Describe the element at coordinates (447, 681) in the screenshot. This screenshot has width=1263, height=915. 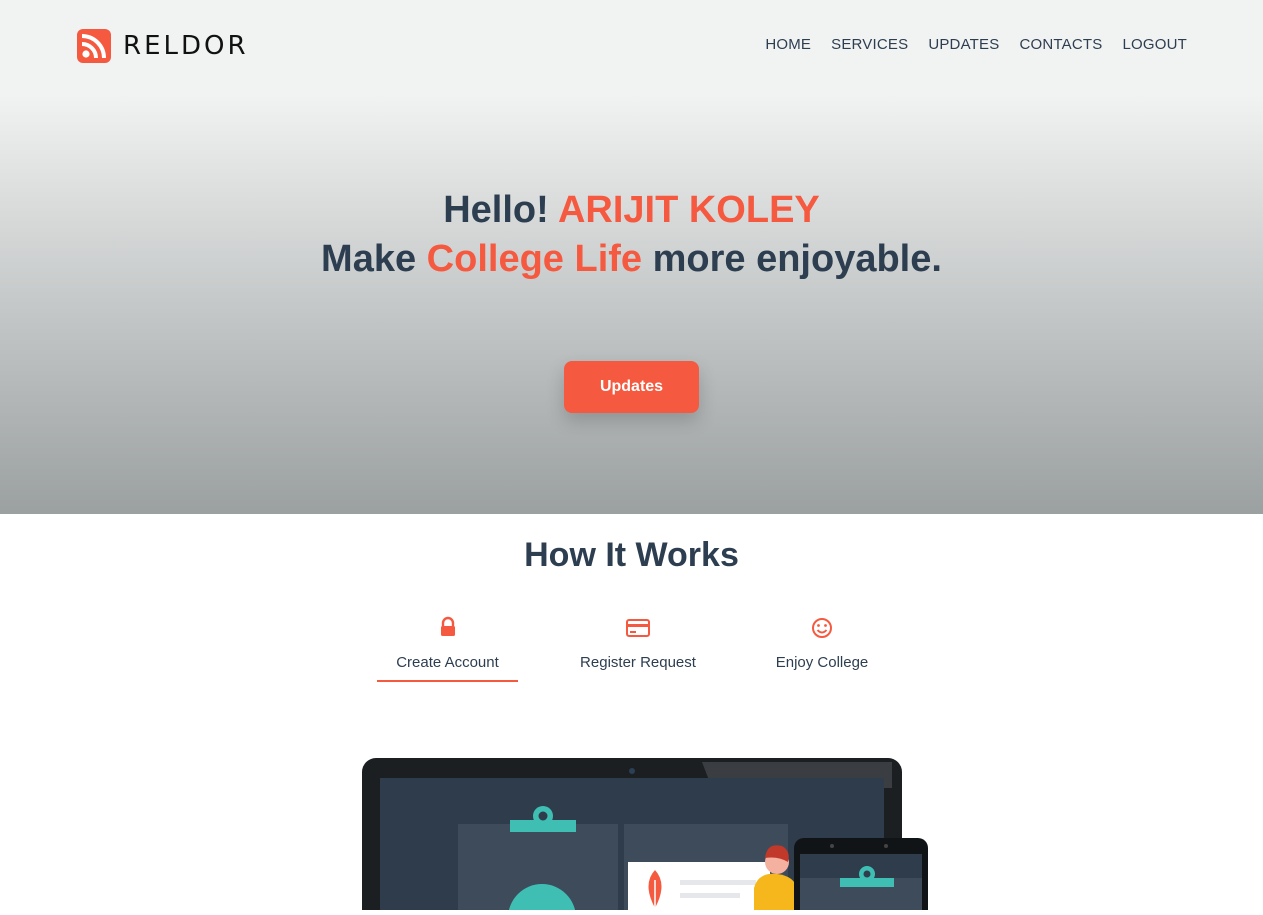
I see `active-tab-indicator` at that location.